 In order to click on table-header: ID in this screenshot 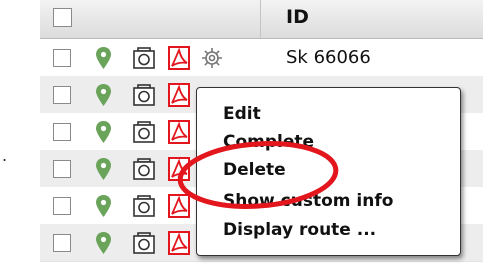, I will do `click(261, 19)`.